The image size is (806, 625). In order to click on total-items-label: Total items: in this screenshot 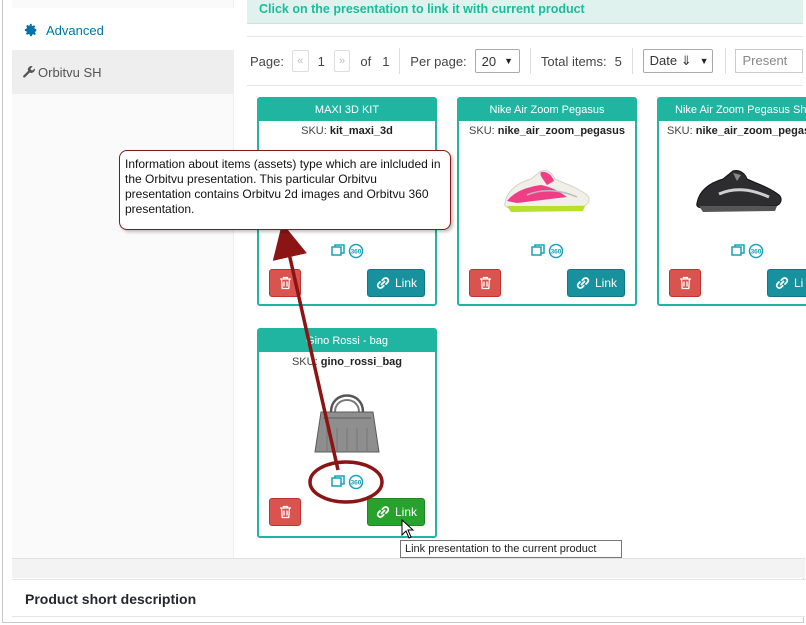, I will do `click(573, 61)`.